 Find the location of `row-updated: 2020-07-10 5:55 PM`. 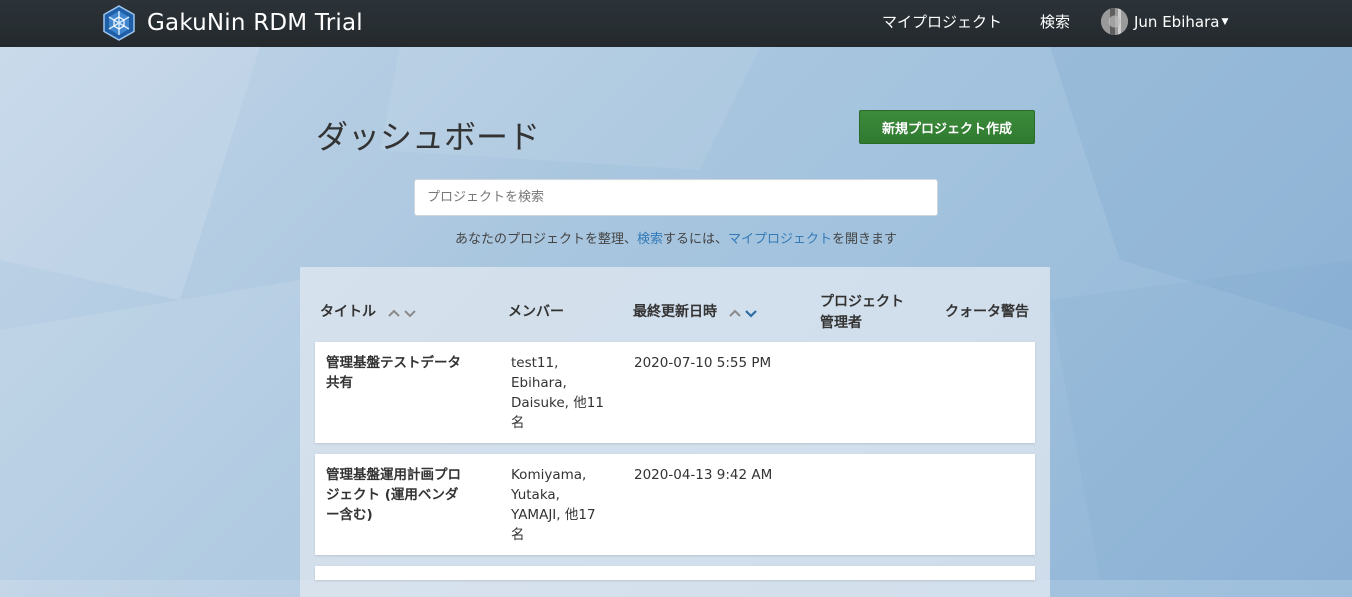

row-updated: 2020-07-10 5:55 PM is located at coordinates (703, 363).